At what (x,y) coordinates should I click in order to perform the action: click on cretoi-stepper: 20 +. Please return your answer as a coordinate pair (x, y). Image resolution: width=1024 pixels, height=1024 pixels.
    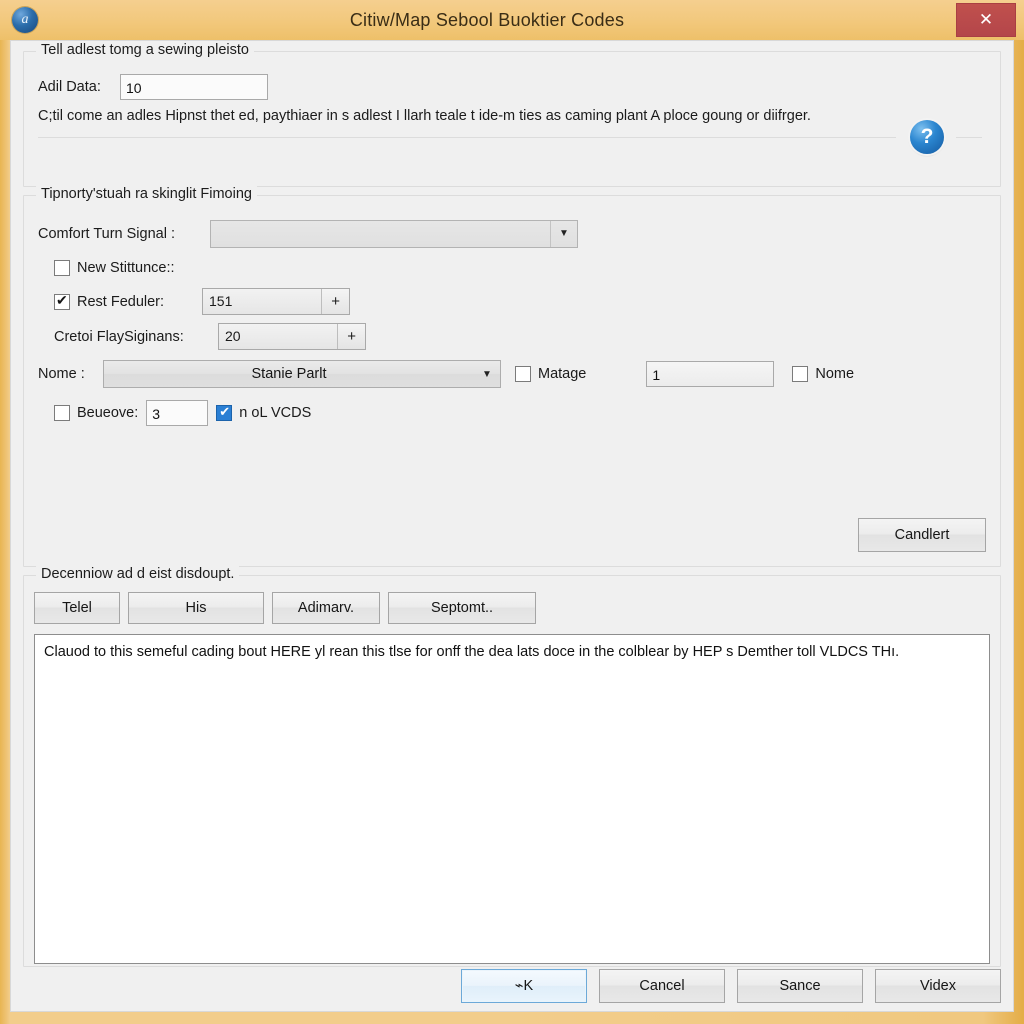
    Looking at the image, I should click on (292, 336).